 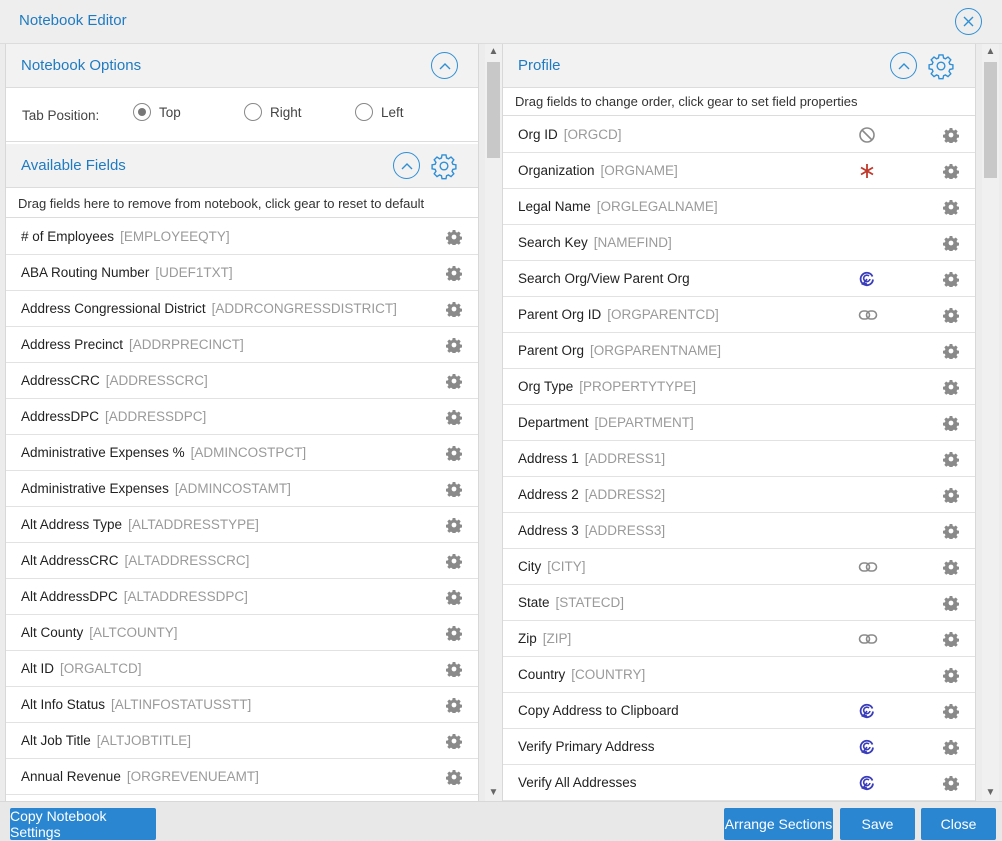 What do you see at coordinates (364, 112) in the screenshot?
I see `radio-left-dot` at bounding box center [364, 112].